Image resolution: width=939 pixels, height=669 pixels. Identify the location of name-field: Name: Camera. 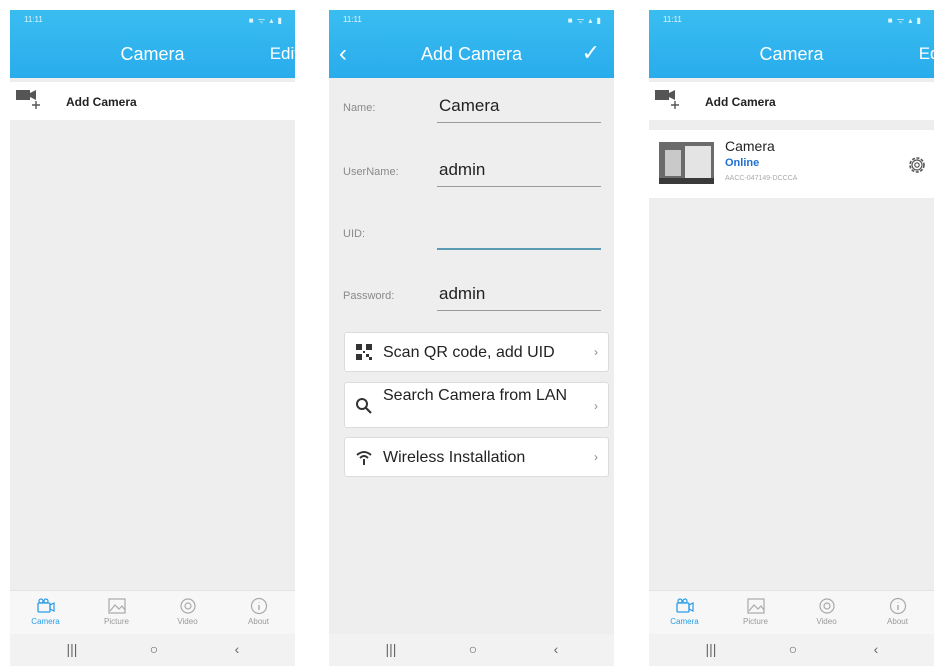
(478, 108).